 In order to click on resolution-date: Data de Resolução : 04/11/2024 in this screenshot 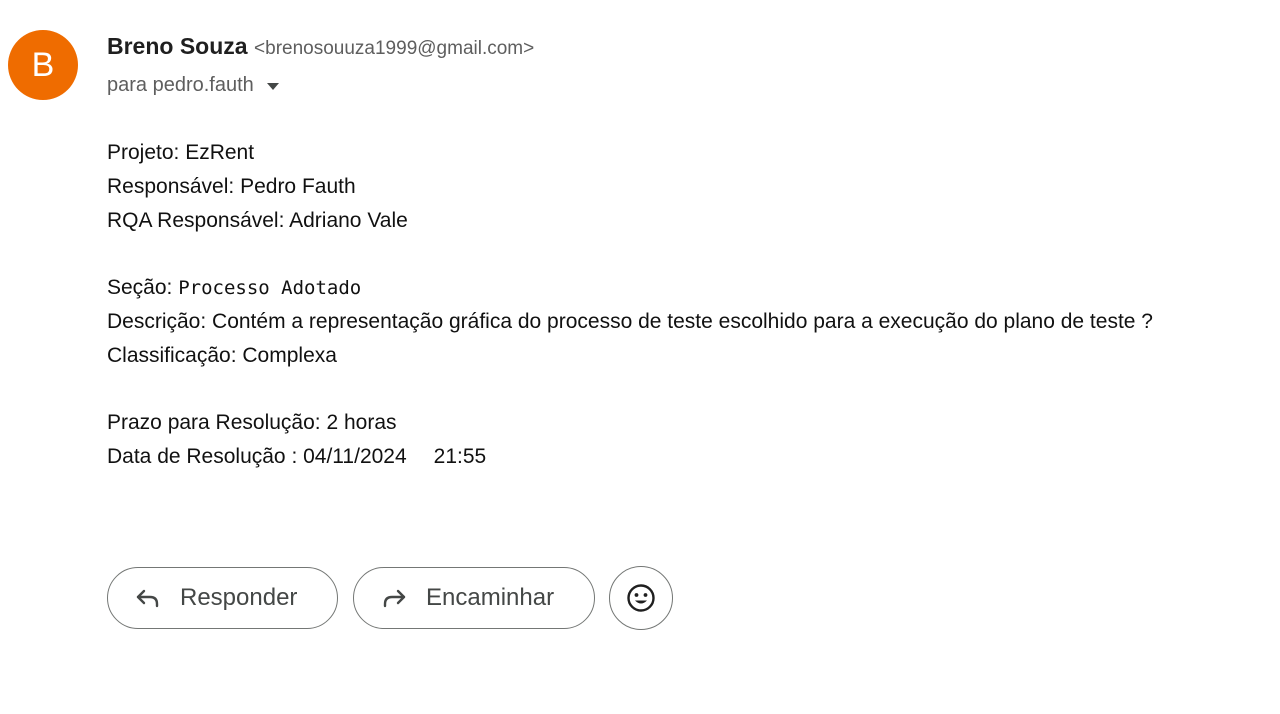, I will do `click(257, 456)`.